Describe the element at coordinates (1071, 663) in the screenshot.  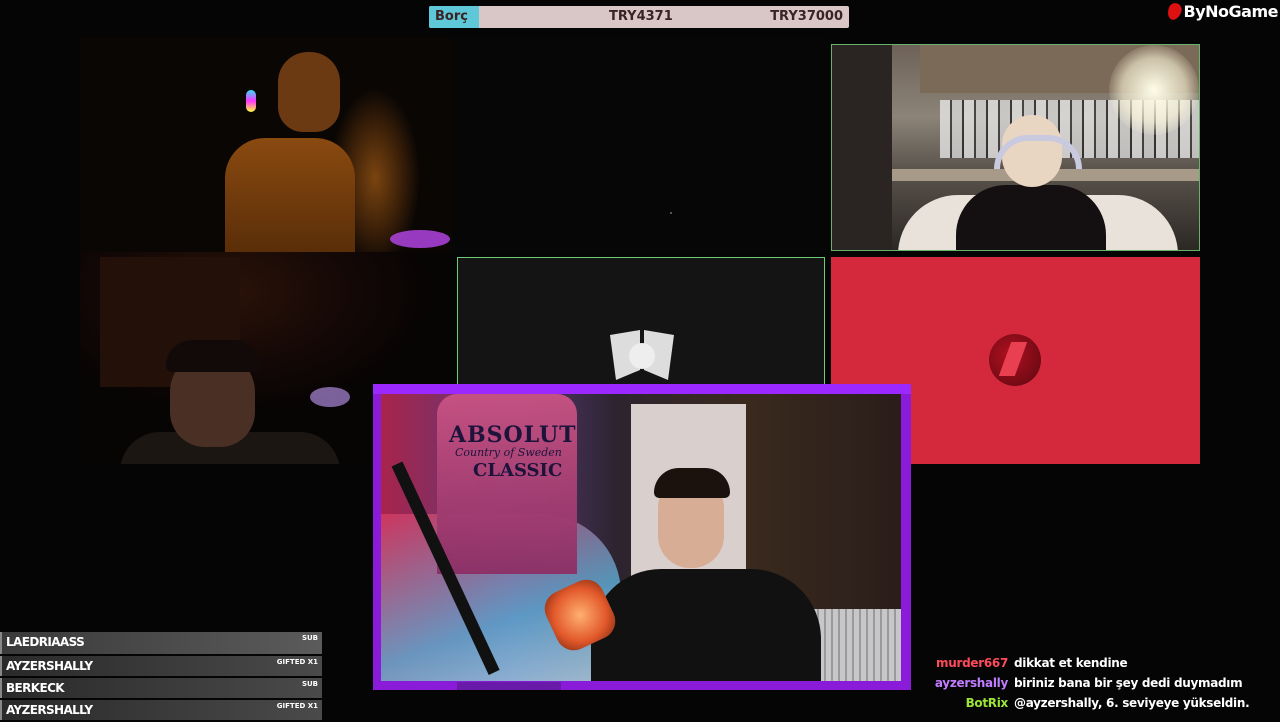
I see `chat-text: dikkat et kendine` at that location.